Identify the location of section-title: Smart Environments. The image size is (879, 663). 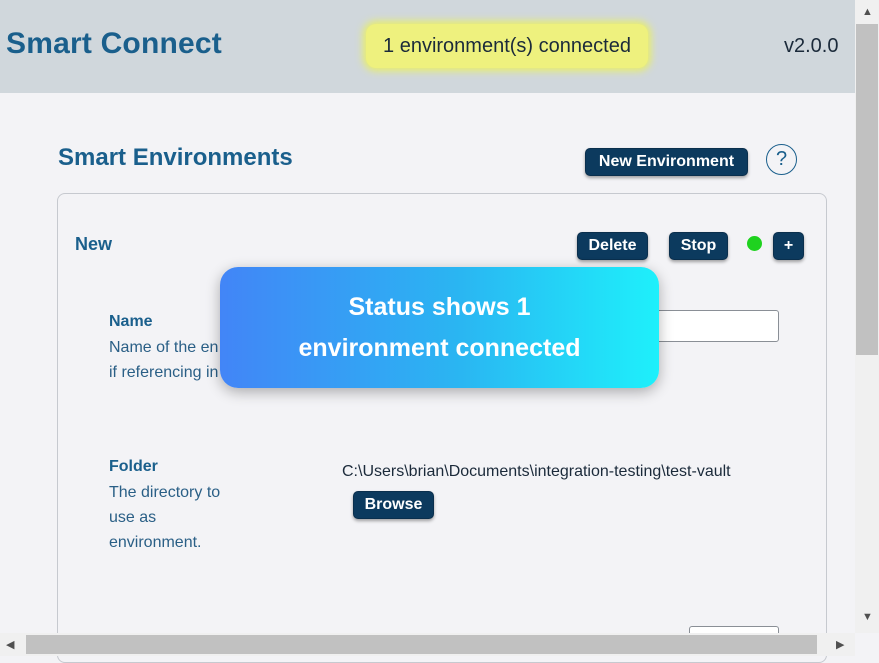
(175, 157).